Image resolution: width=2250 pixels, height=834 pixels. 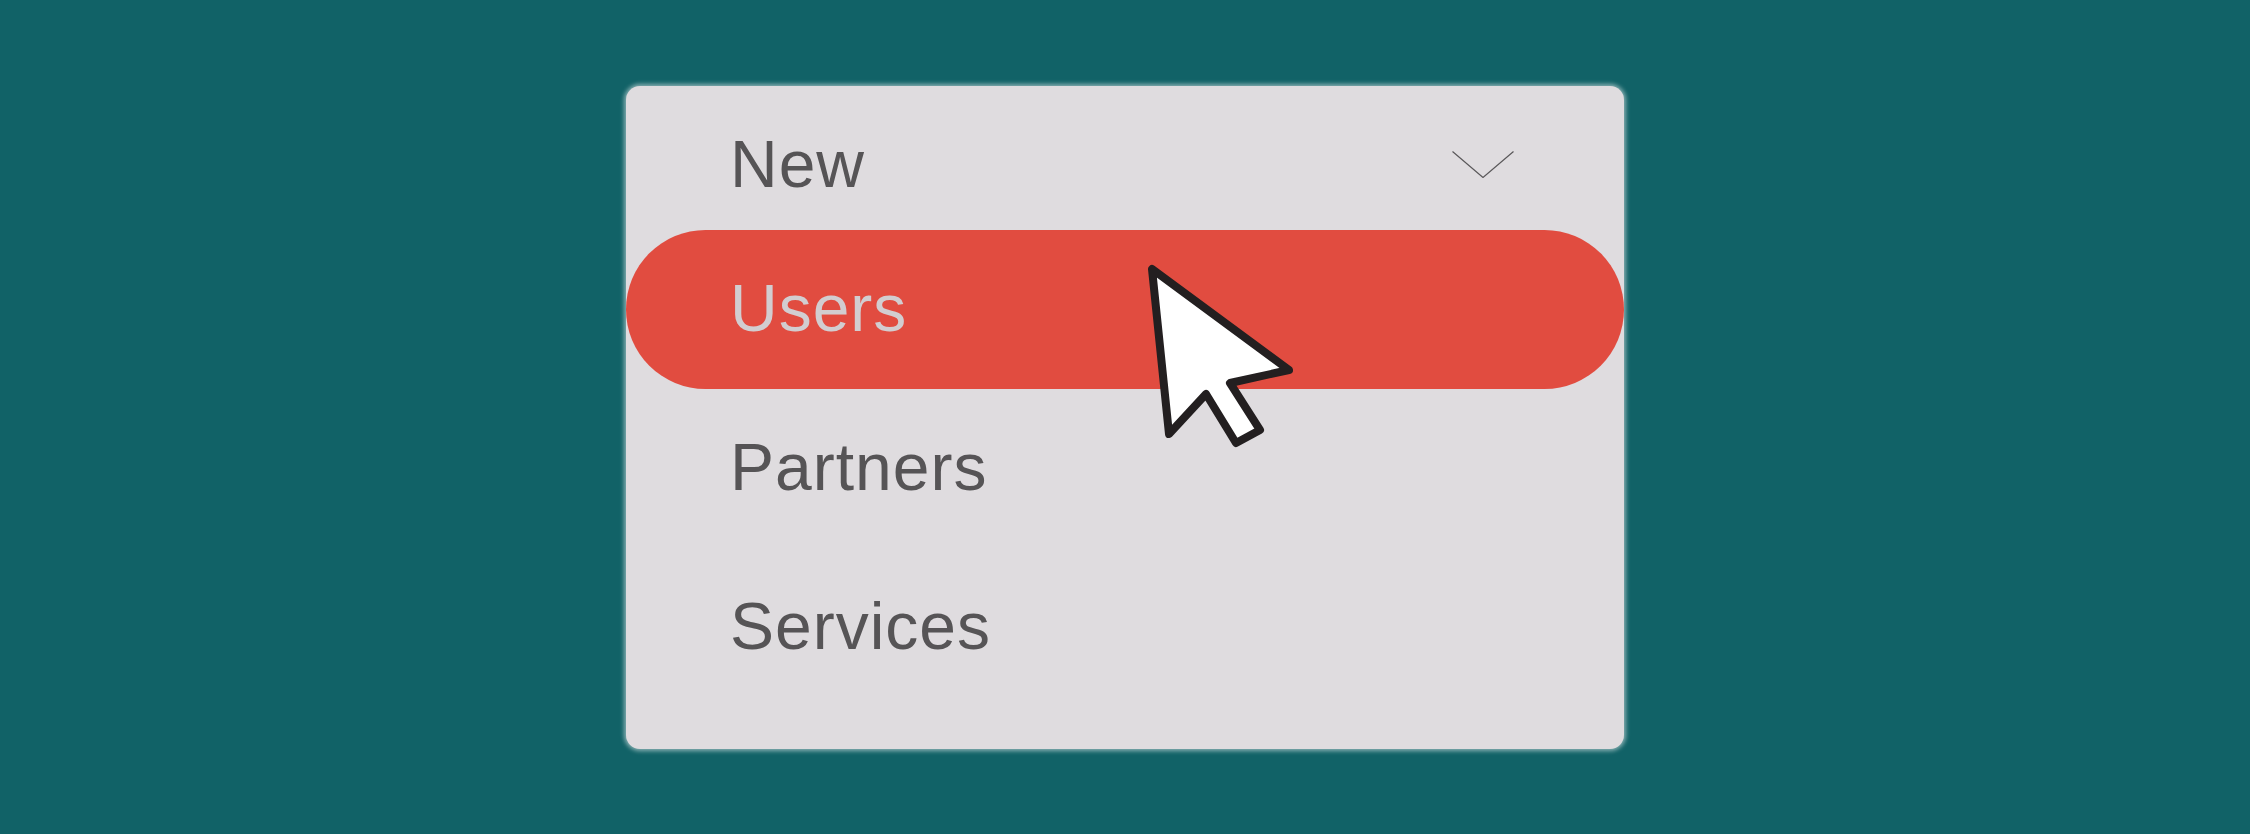 What do you see at coordinates (1125, 468) in the screenshot?
I see `menu-item: Partners` at bounding box center [1125, 468].